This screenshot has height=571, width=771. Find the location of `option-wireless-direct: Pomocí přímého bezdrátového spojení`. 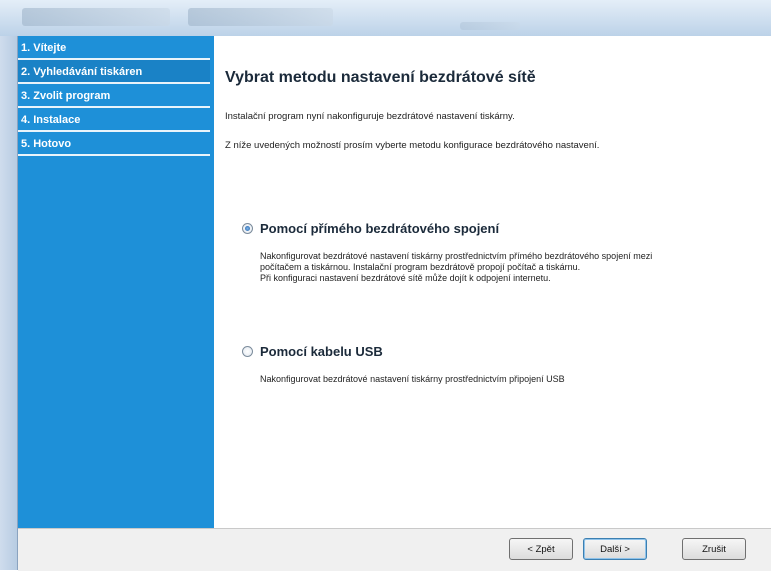

option-wireless-direct: Pomocí přímého bezdrátového spojení is located at coordinates (370, 228).